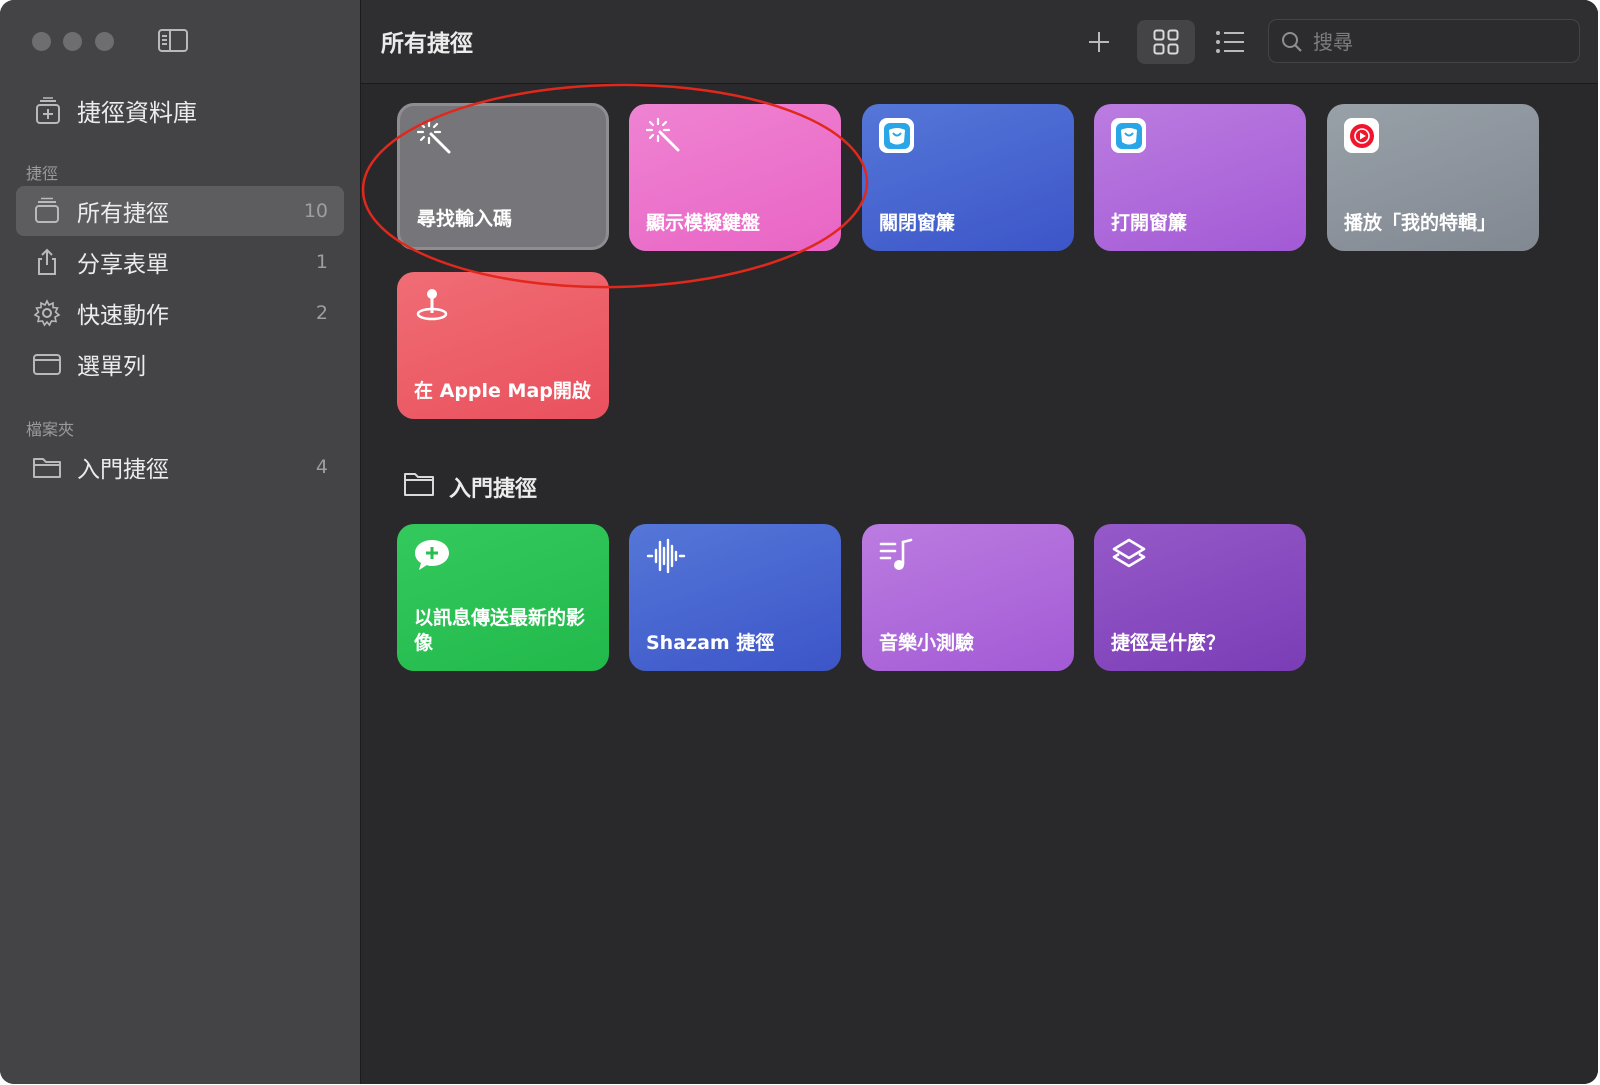  What do you see at coordinates (47, 262) in the screenshot?
I see `share-icon` at bounding box center [47, 262].